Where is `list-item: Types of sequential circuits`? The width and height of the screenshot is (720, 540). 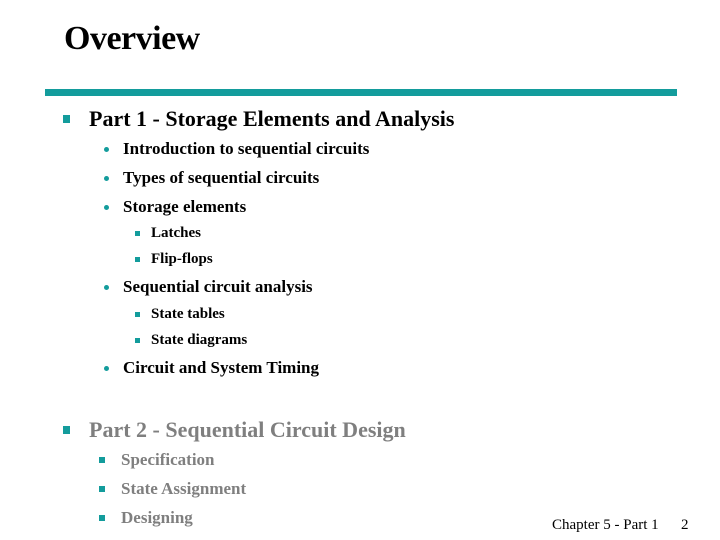 list-item: Types of sequential circuits is located at coordinates (211, 178).